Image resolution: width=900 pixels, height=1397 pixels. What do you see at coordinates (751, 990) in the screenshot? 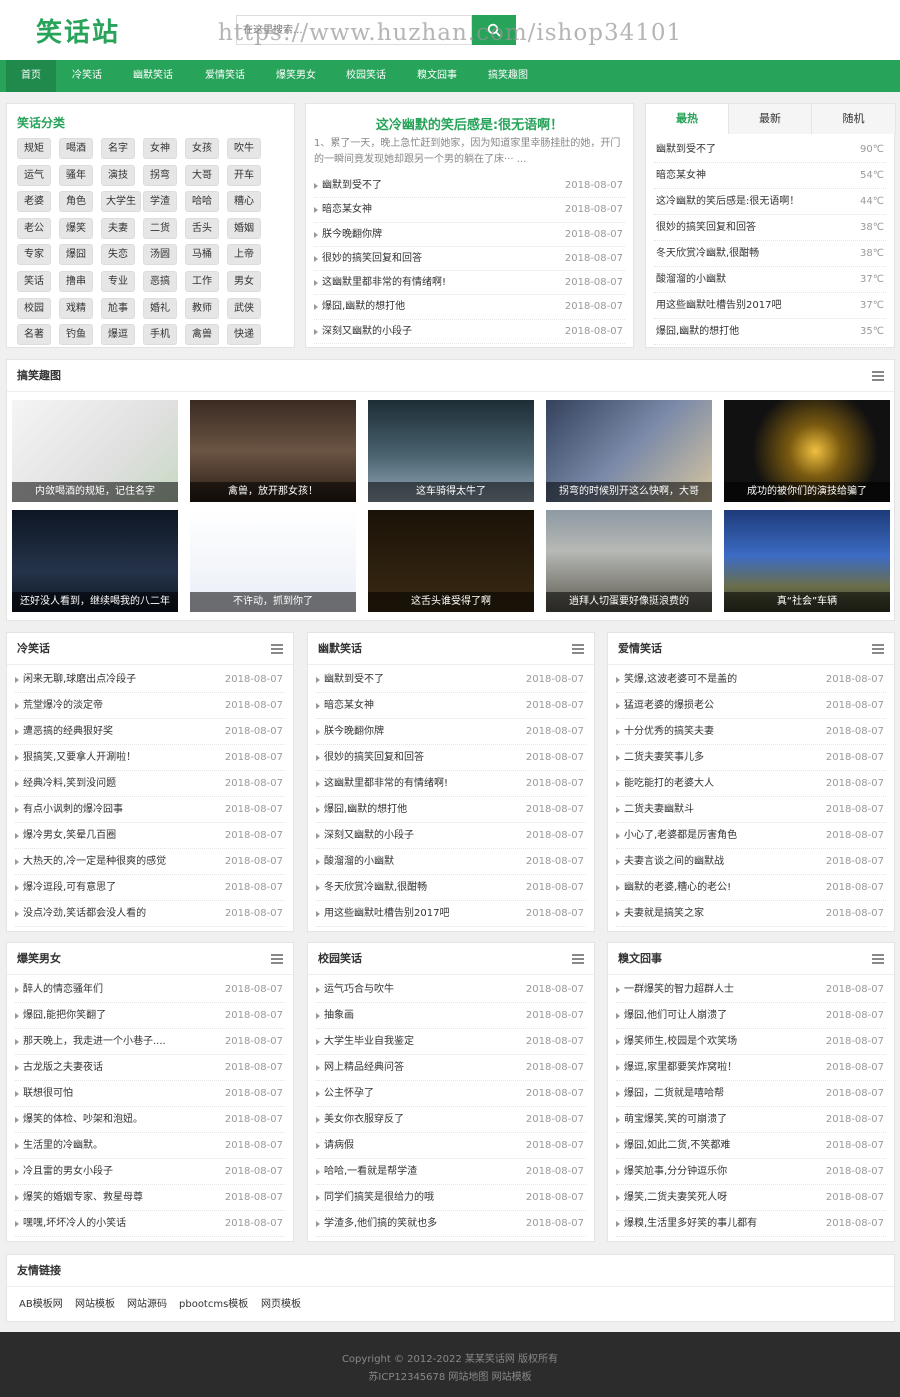
I see `list-item: 一群爆笑的智力超群人士 2018-08-07` at bounding box center [751, 990].